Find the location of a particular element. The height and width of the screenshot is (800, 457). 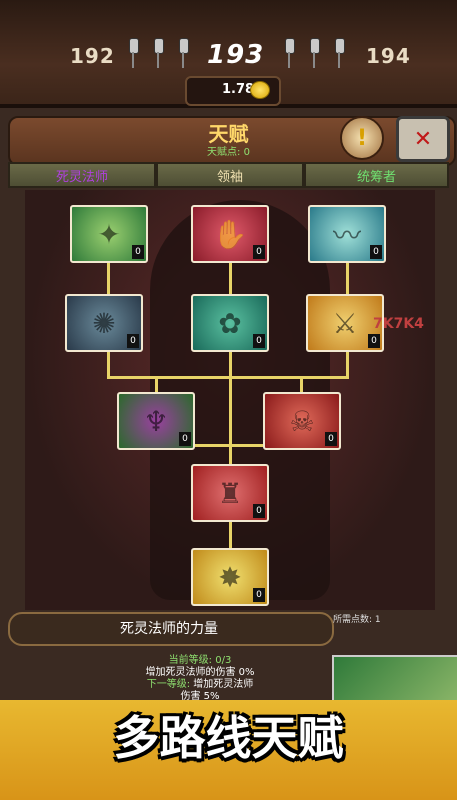

tab-necromancer: 死灵法师 is located at coordinates (82, 175).